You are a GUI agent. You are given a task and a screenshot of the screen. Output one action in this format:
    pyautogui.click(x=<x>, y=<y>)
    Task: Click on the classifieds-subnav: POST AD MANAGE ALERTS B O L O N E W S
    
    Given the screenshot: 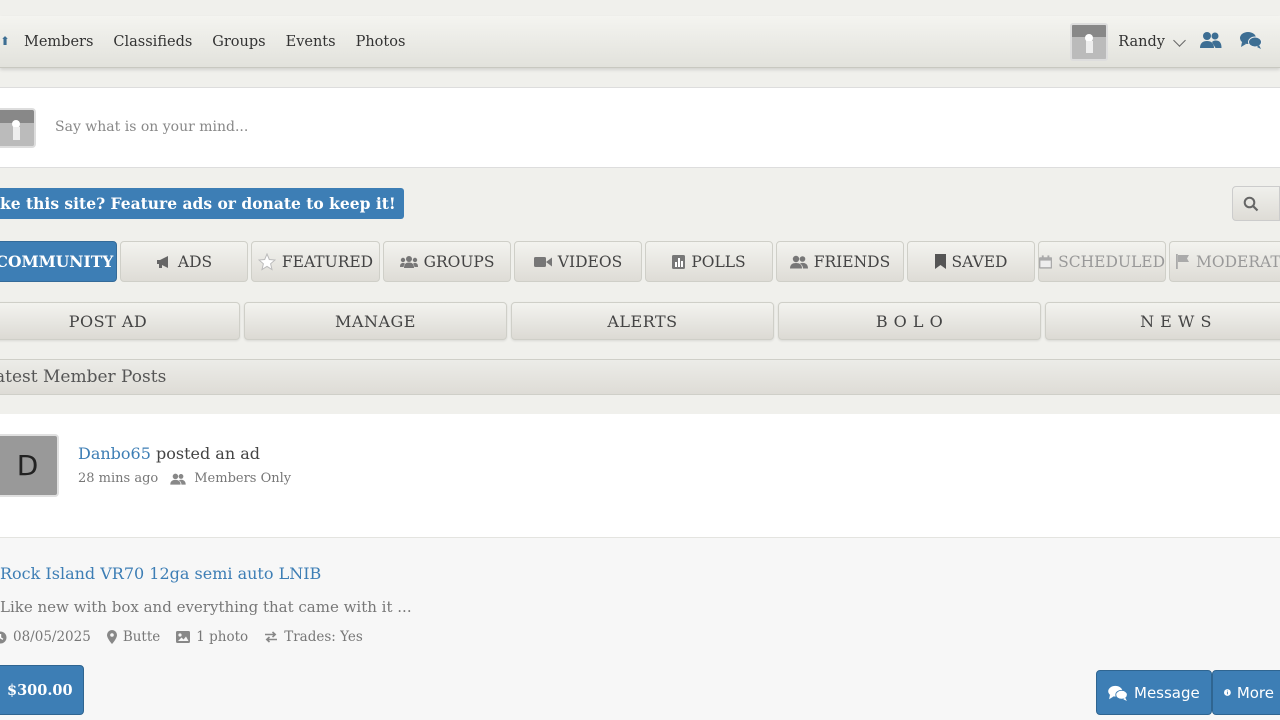 What is the action you would take?
    pyautogui.click(x=640, y=321)
    